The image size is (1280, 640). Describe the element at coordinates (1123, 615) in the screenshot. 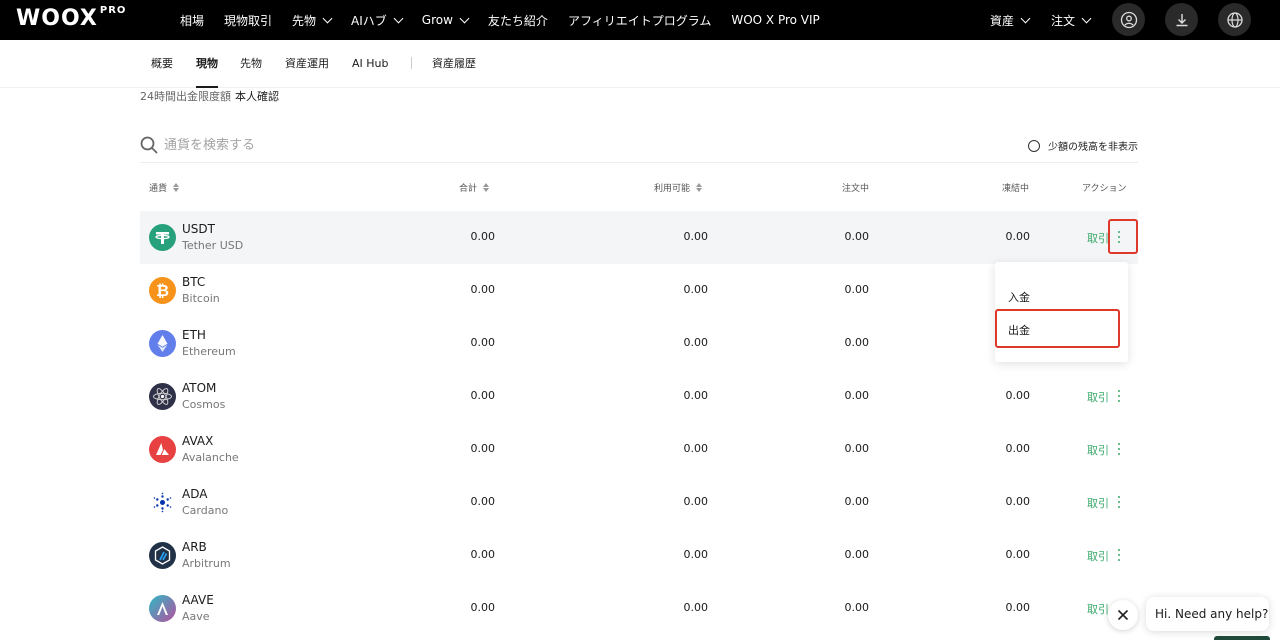

I see `chat-close-button` at that location.